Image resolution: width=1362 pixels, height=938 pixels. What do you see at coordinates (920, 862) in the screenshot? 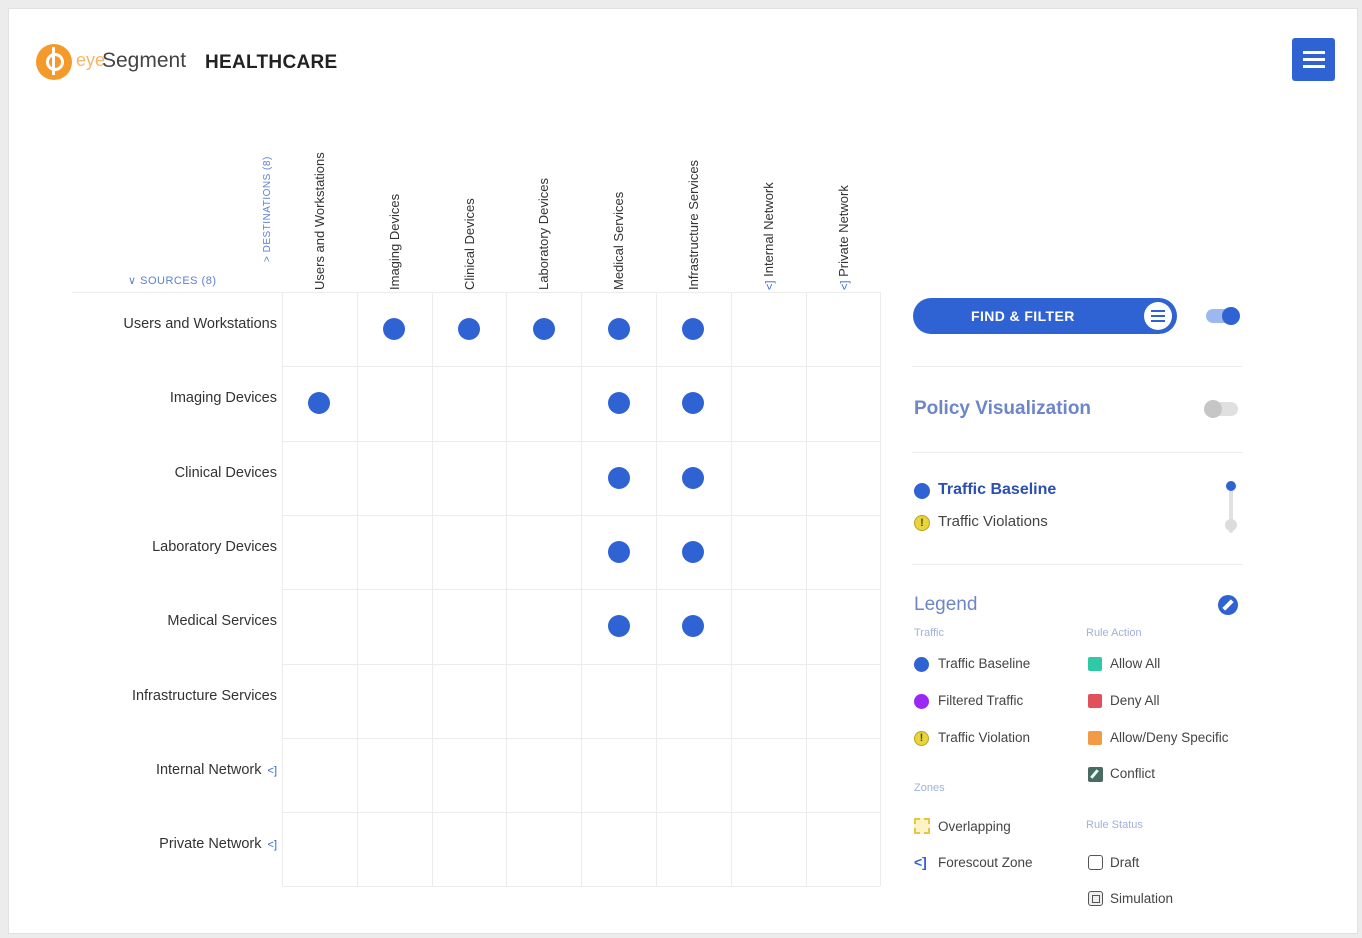
I see `forescout-zone-legend-icon: <]` at bounding box center [920, 862].